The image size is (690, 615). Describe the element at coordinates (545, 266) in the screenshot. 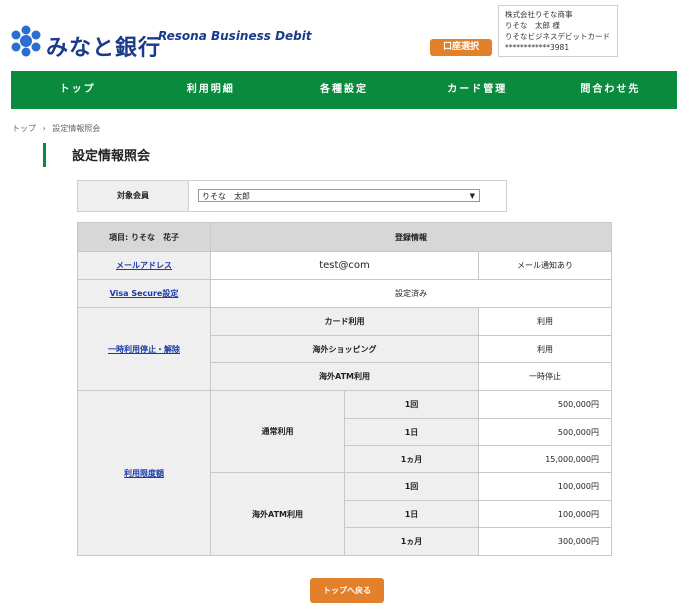

I see `email-notice: メール通知あり` at that location.